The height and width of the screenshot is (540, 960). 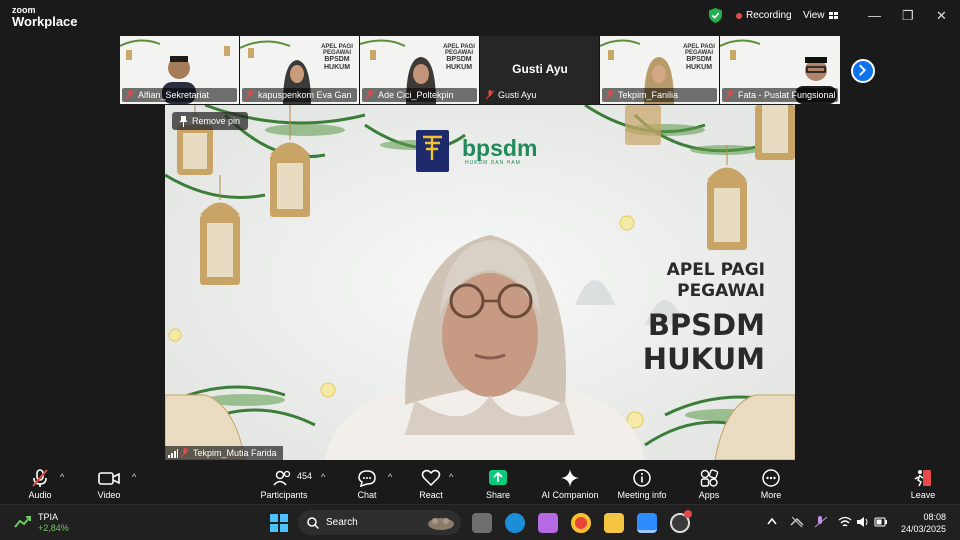 I want to click on thumb-name-label: kapuspenkom Eva Gan, so click(x=299, y=95).